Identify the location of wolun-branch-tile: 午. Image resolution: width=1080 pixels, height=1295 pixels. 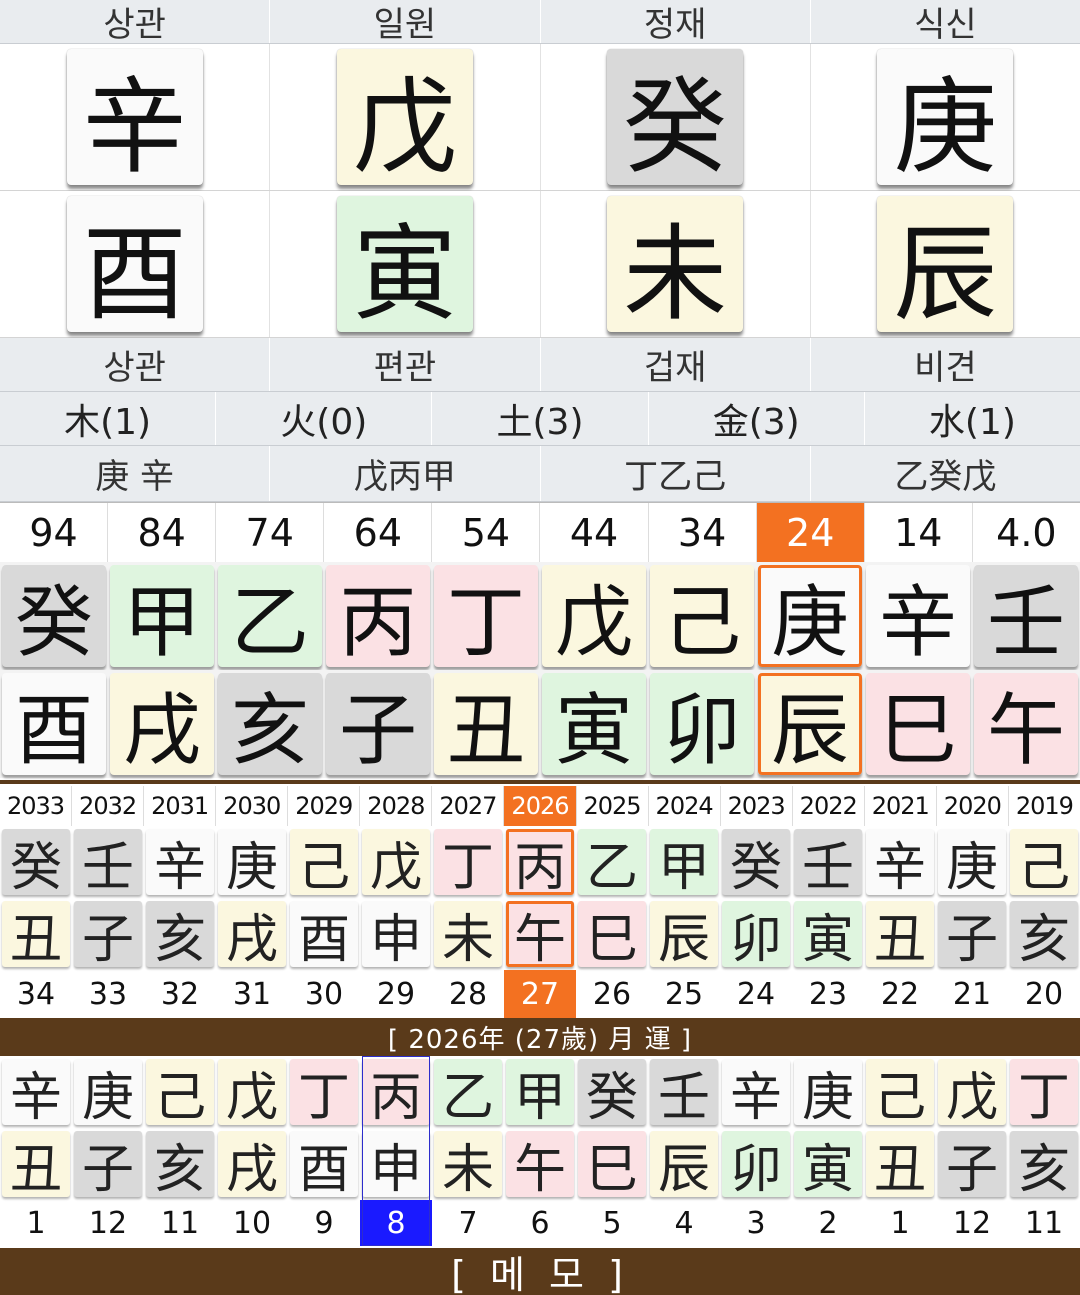
(540, 1165).